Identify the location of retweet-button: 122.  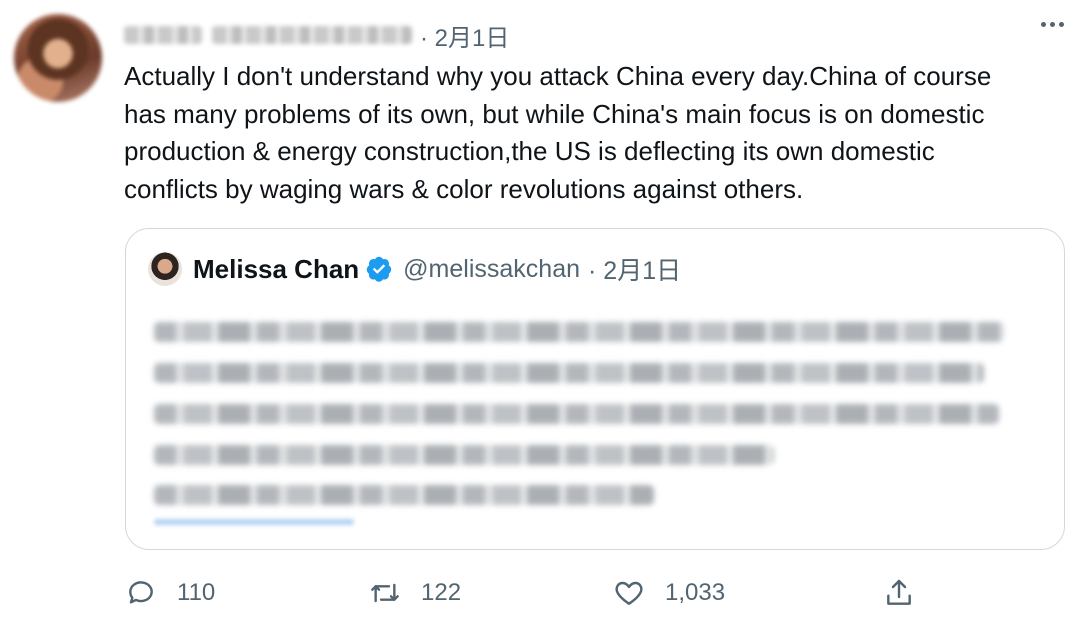
(415, 593).